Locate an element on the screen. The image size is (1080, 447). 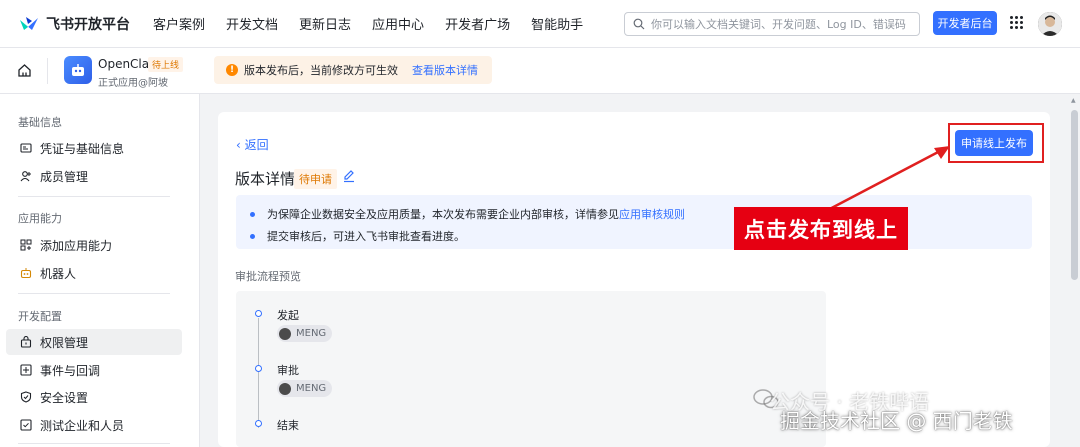
sidebar-group-capabilities: 应用能力 is located at coordinates (40, 218).